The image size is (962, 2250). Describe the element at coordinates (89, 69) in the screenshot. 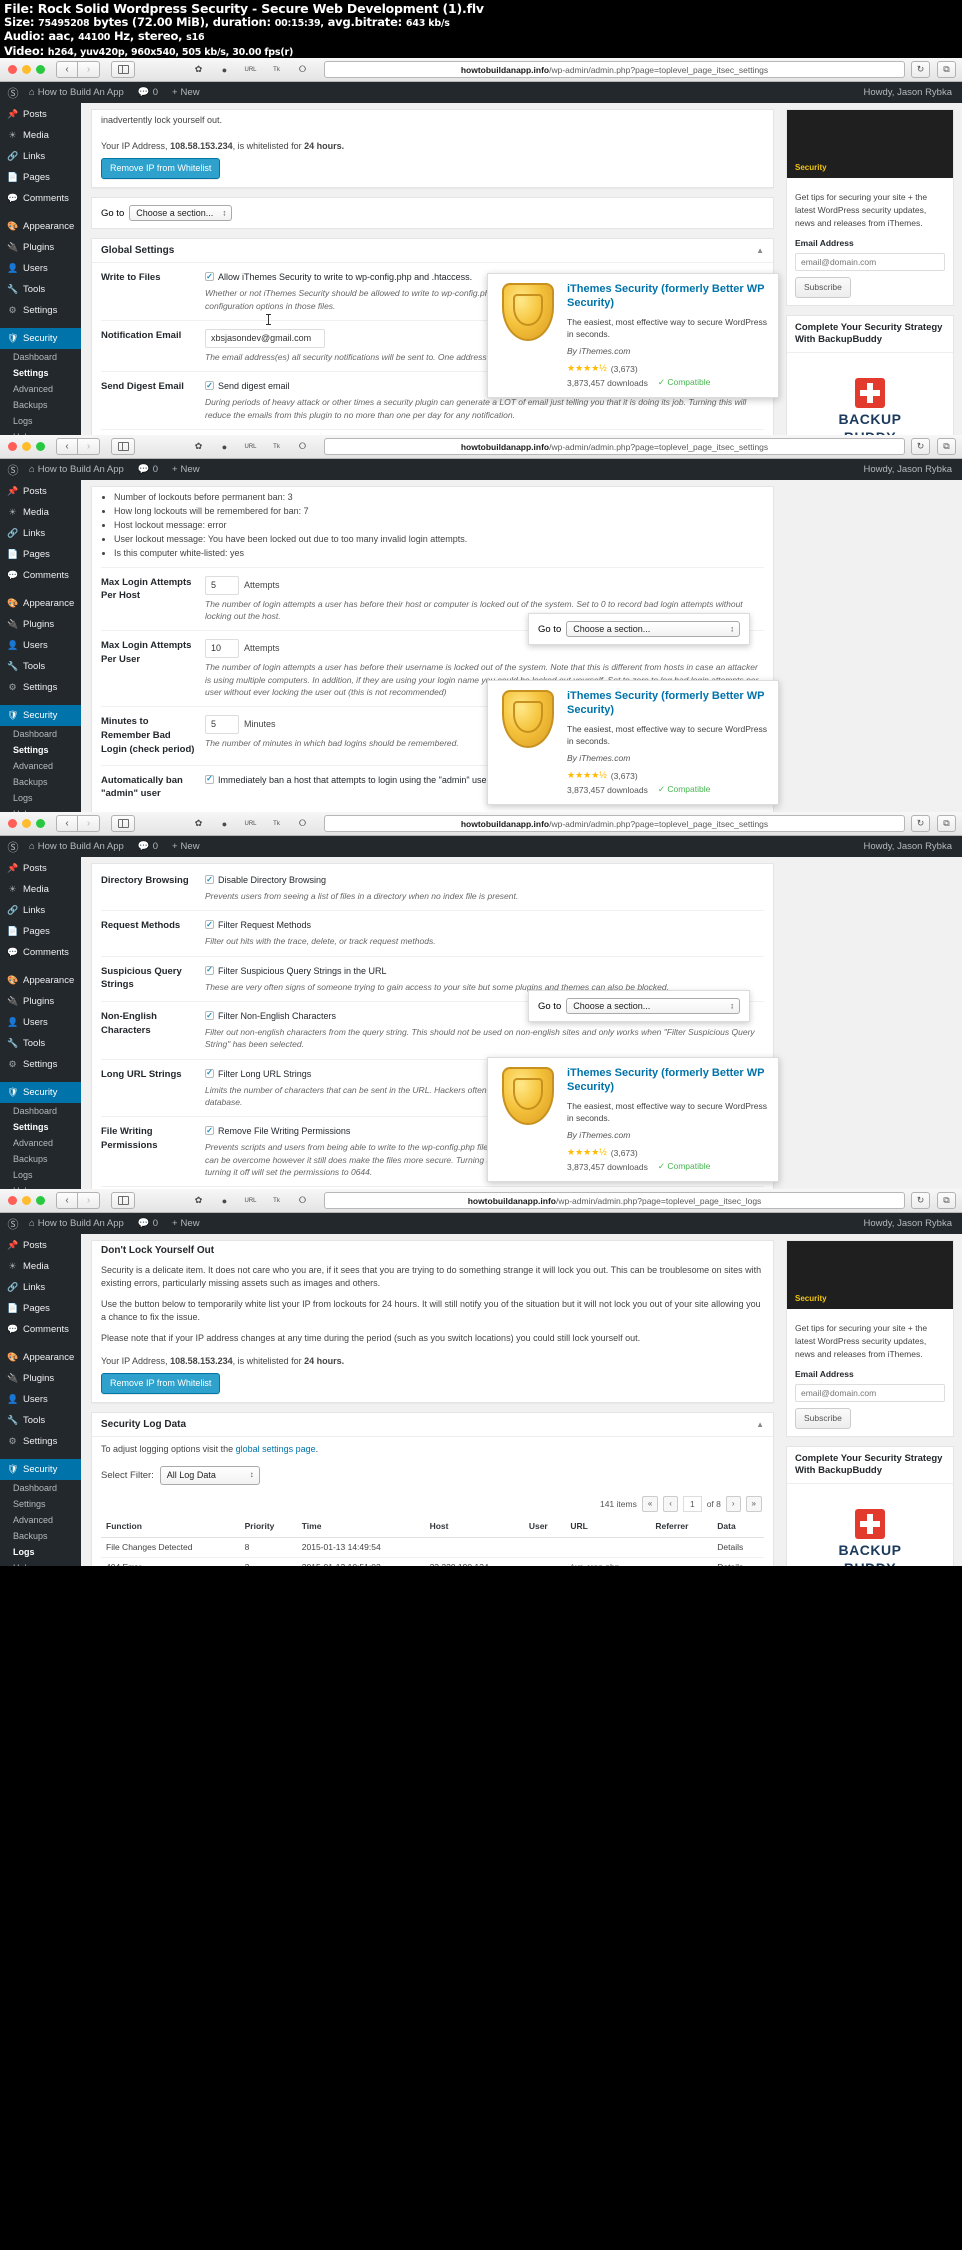

I see `forward-button: ›` at that location.